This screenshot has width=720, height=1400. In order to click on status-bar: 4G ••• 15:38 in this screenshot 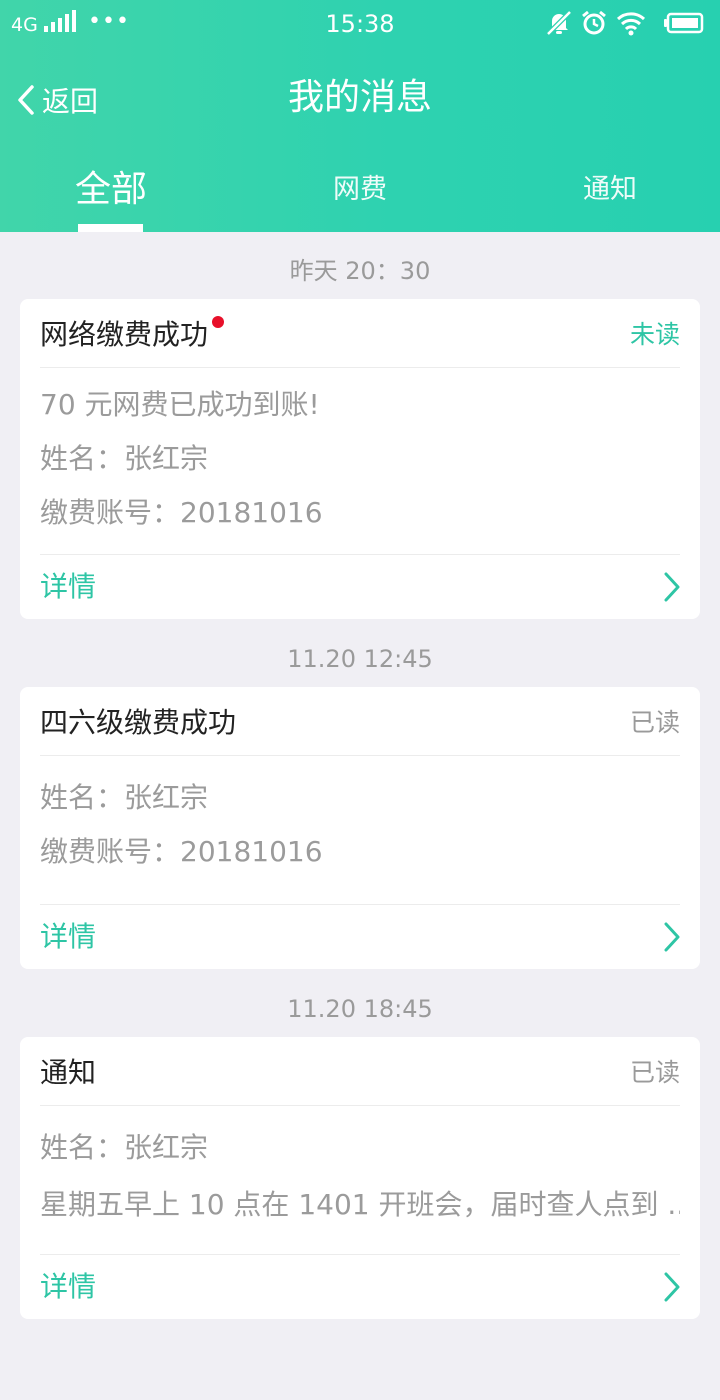, I will do `click(360, 24)`.